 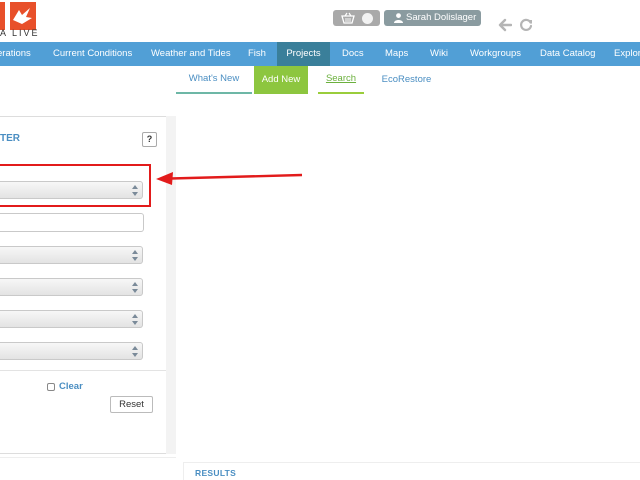 I want to click on tab-add-new: Add New, so click(x=281, y=80).